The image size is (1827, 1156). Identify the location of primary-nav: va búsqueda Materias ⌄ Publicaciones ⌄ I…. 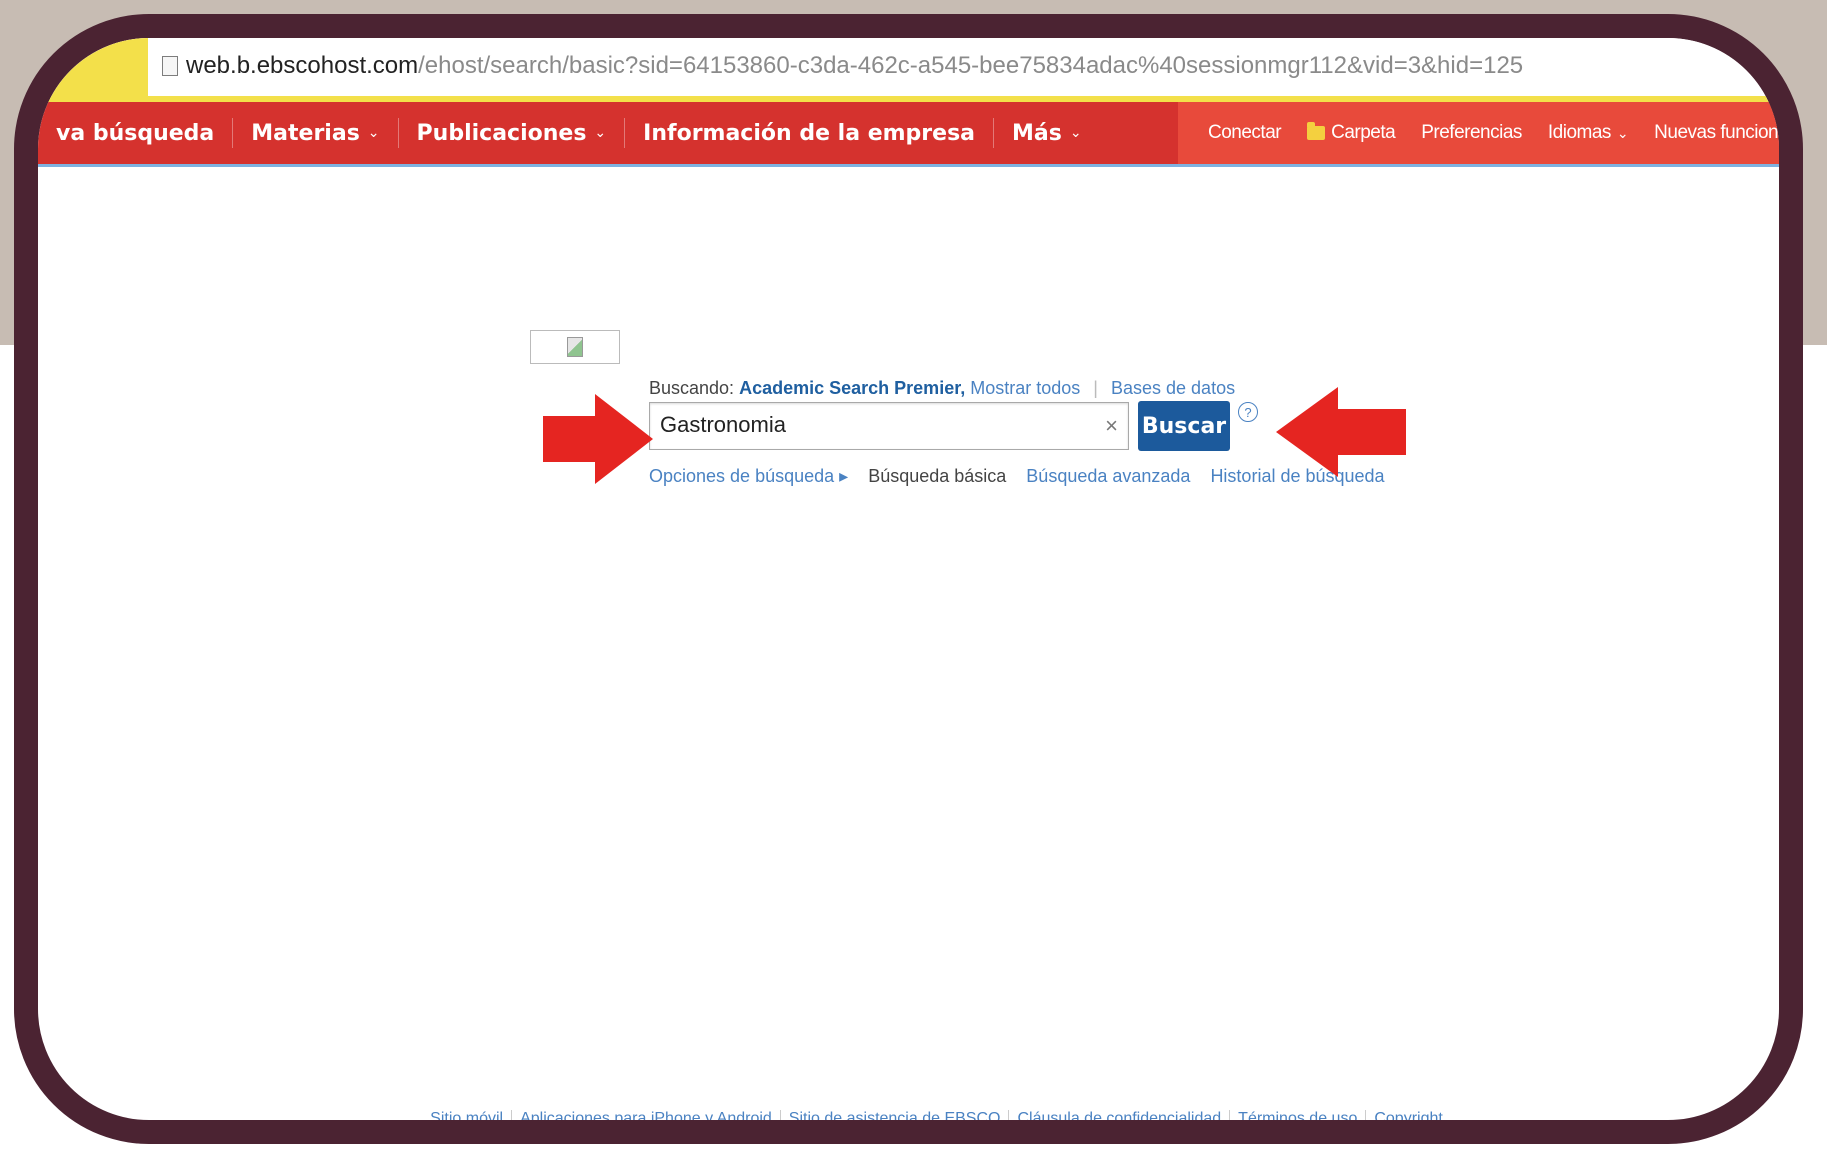
(569, 133).